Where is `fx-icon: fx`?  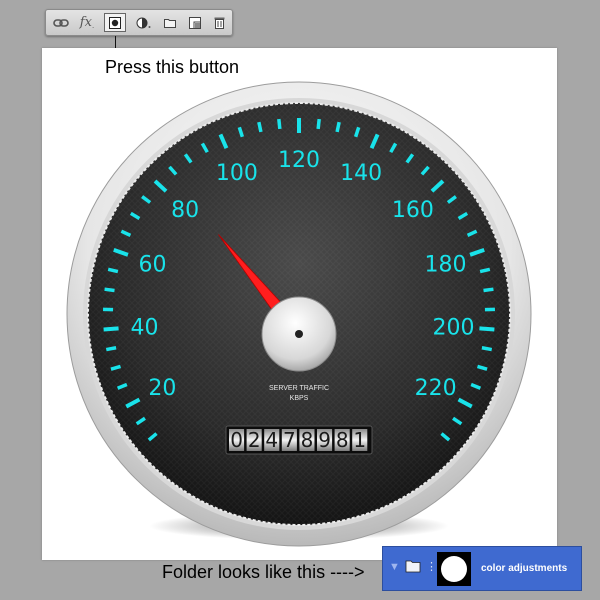
fx-icon: fx is located at coordinates (85, 22).